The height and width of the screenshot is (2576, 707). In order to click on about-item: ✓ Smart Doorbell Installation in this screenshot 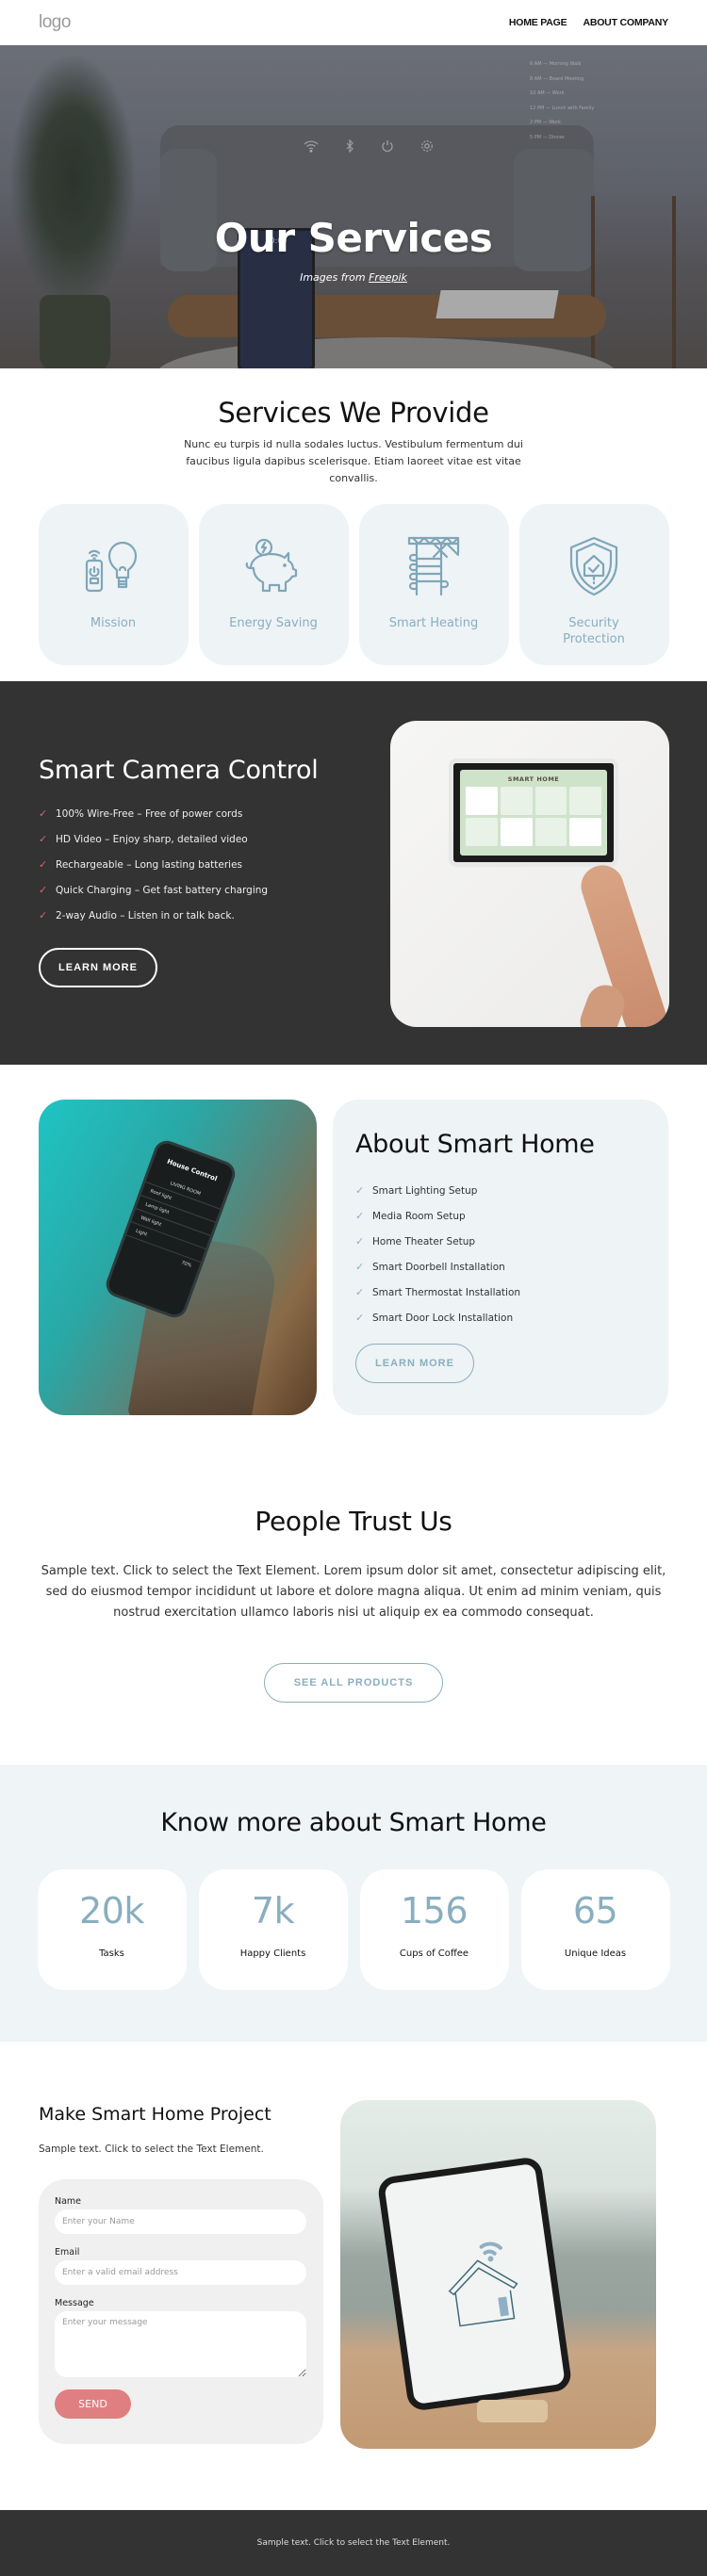, I will do `click(500, 1267)`.